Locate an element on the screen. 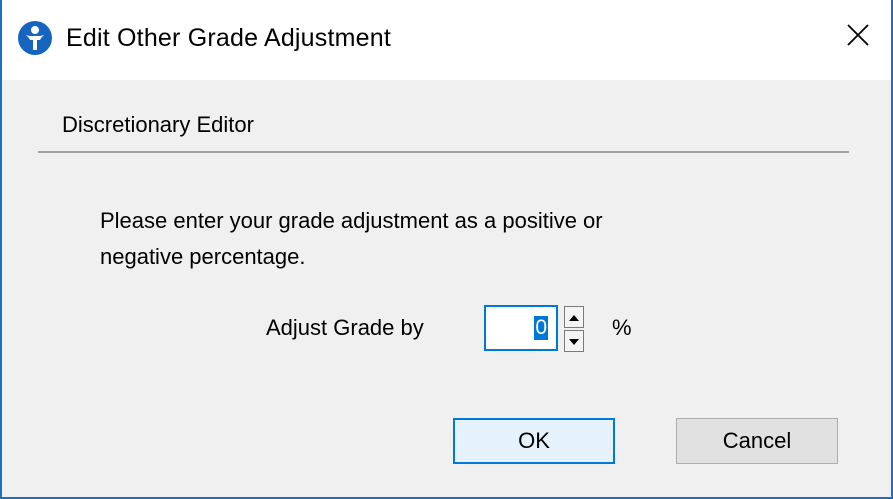  arrow-down-icon is located at coordinates (574, 341).